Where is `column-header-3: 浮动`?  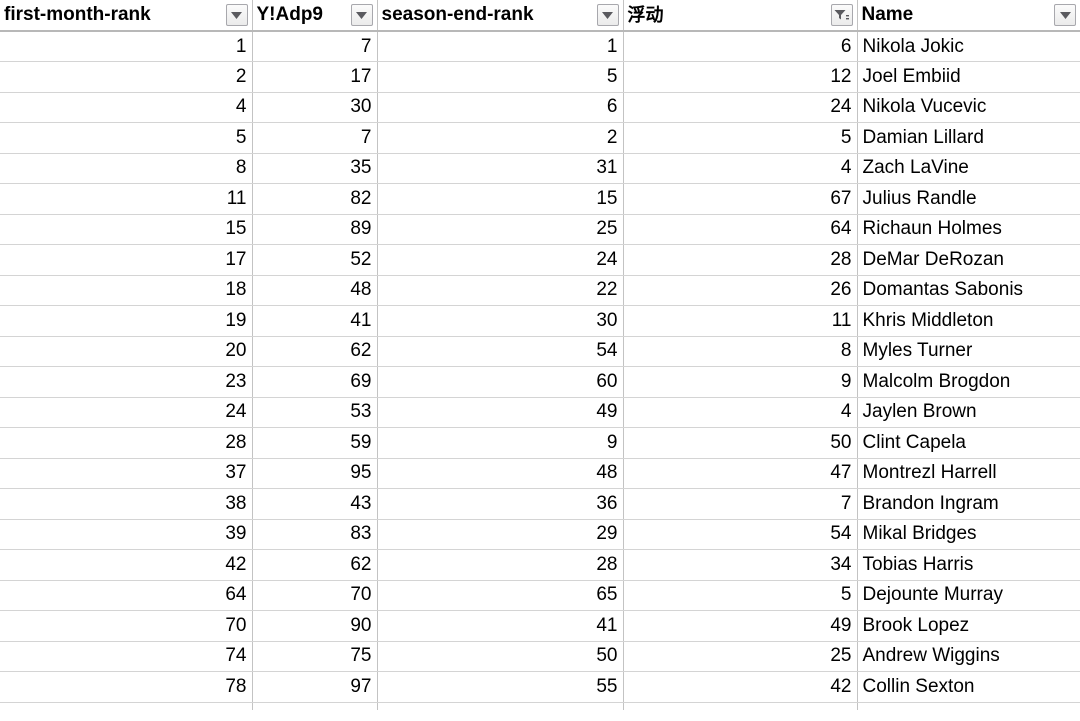
column-header-3: 浮动 is located at coordinates (740, 16).